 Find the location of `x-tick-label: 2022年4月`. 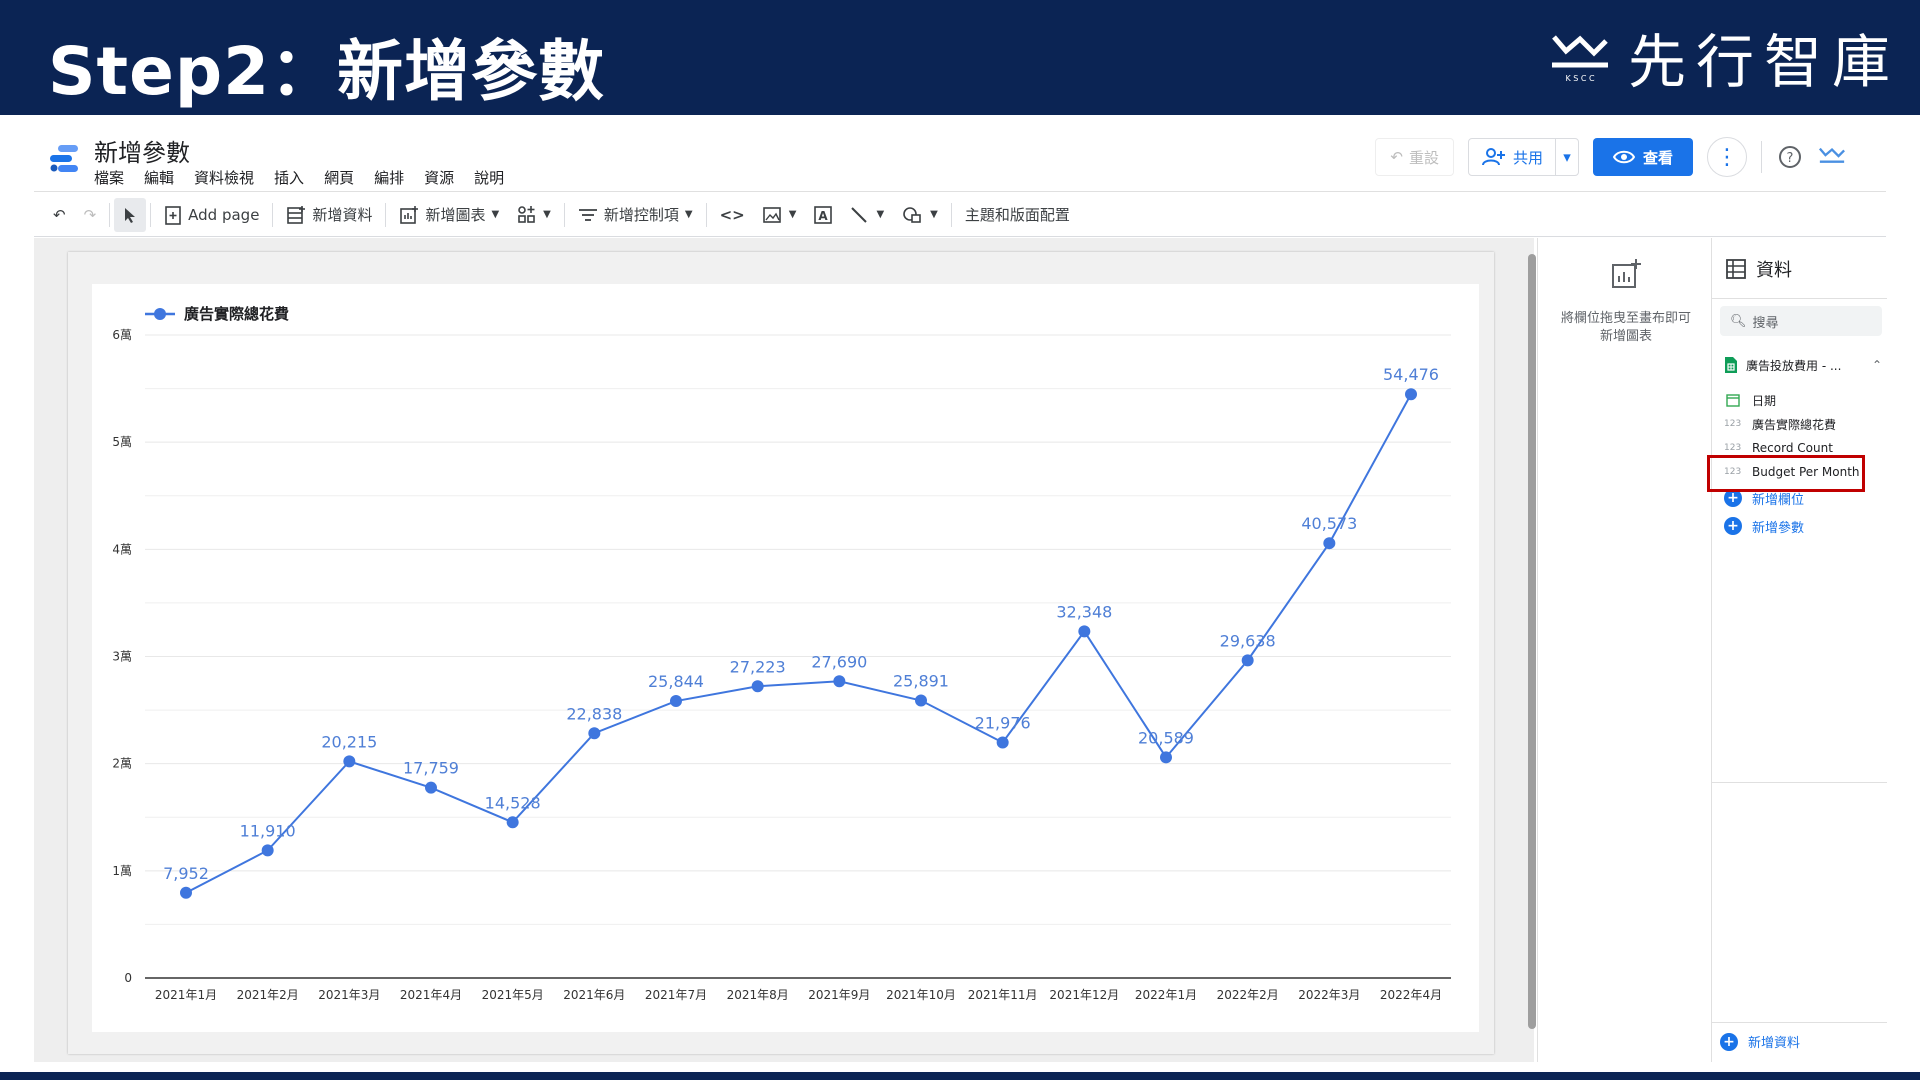

x-tick-label: 2022年4月 is located at coordinates (1411, 995).